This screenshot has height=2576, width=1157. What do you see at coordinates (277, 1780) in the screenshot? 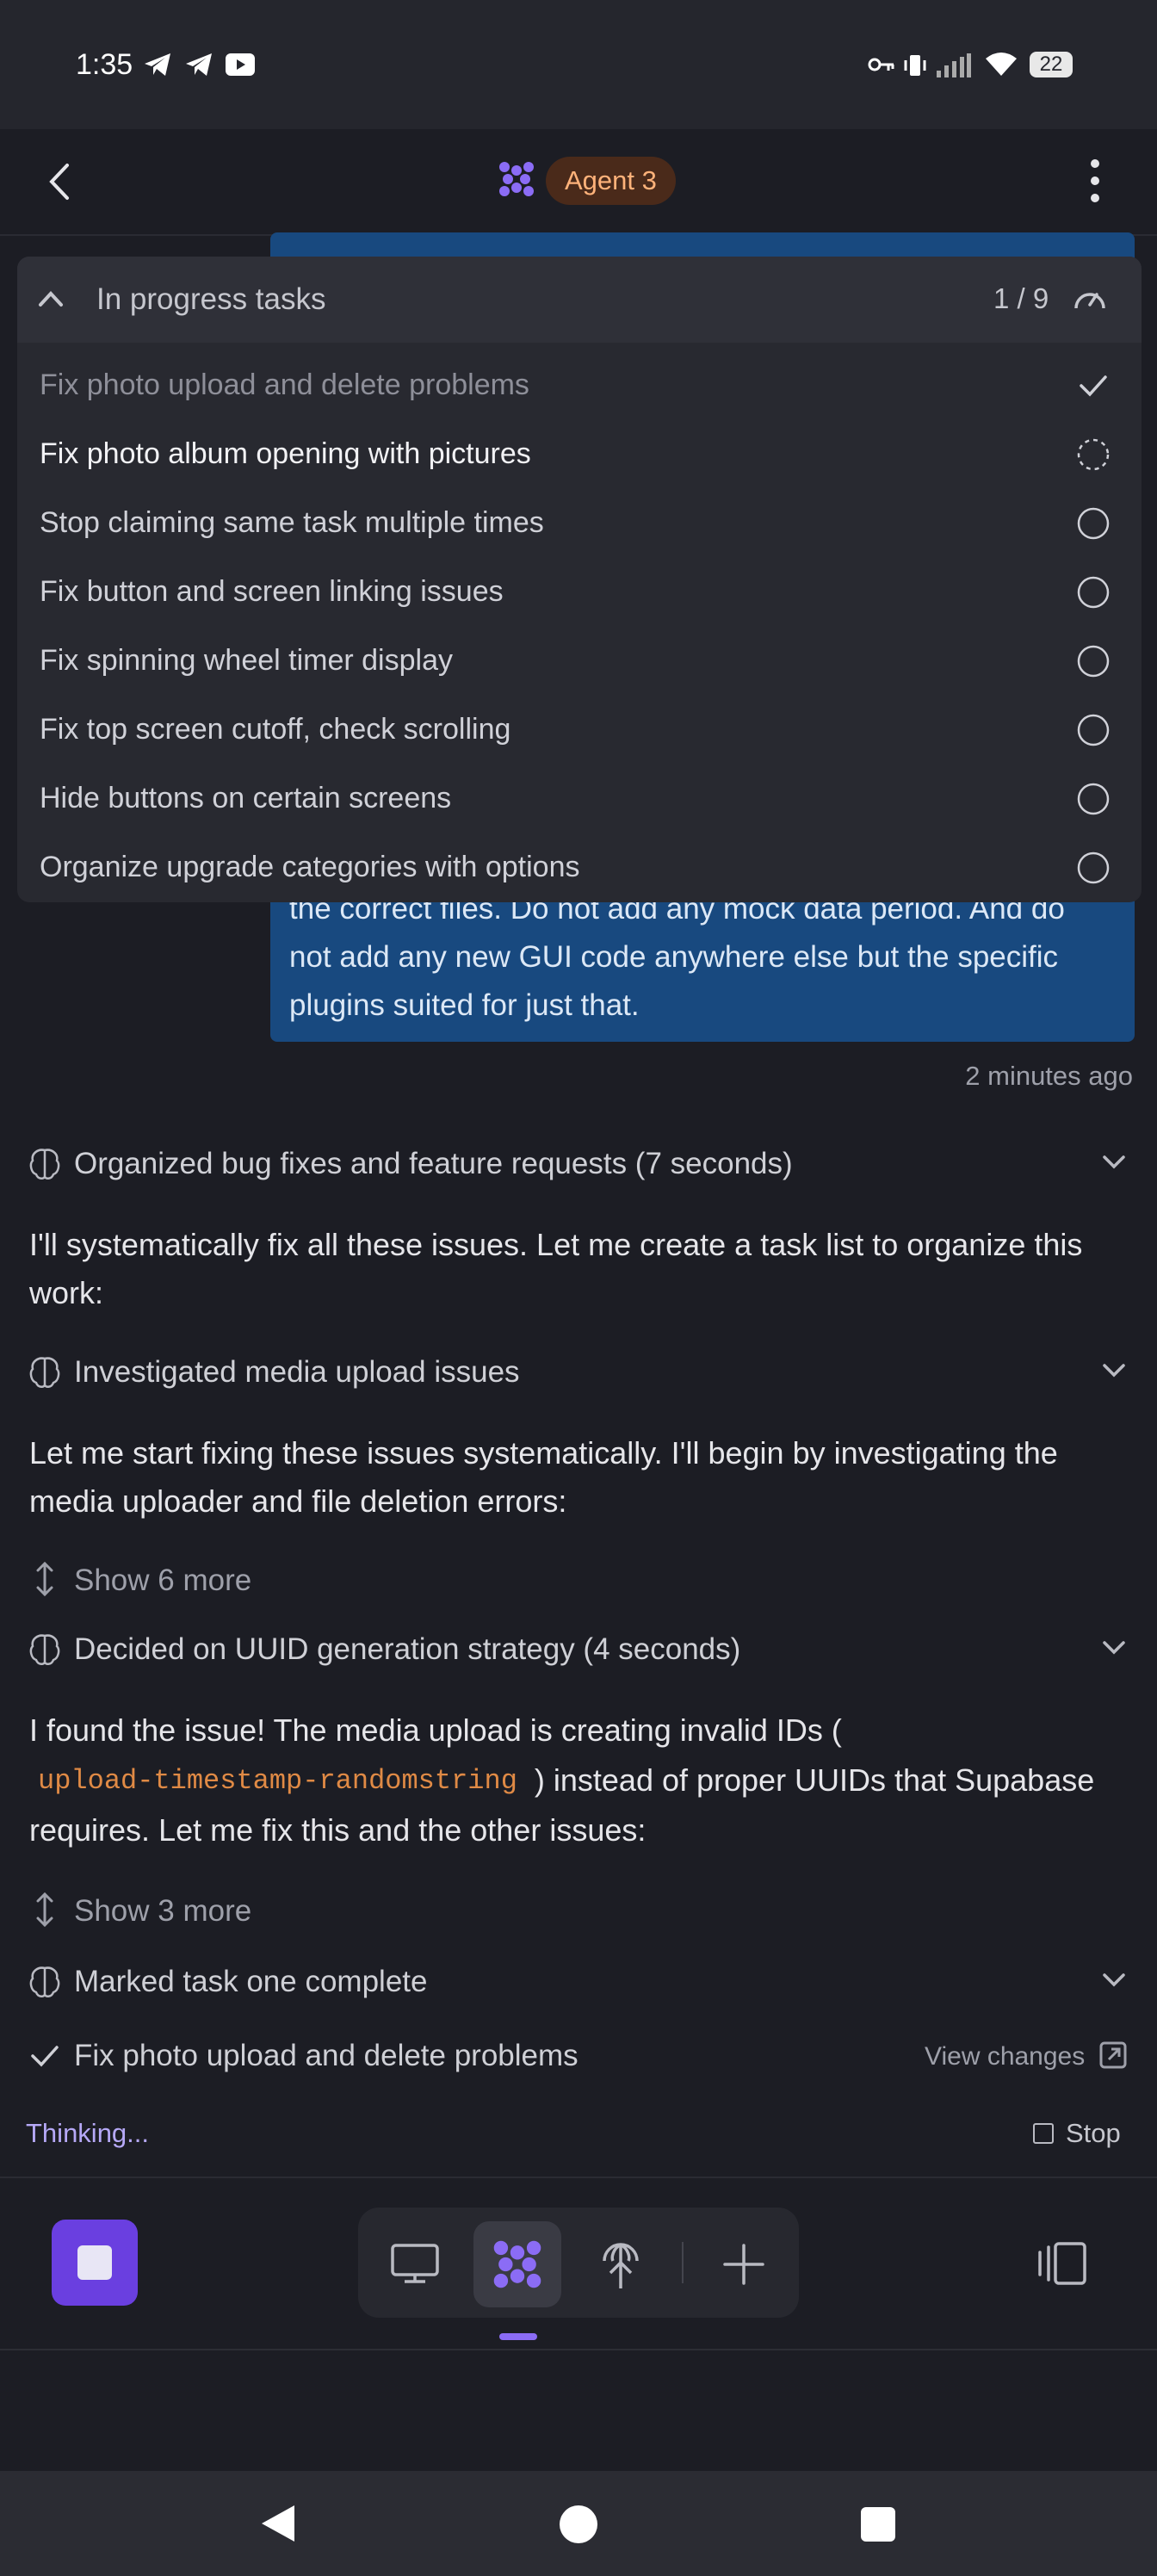
I see `inline-code: upload-timestamp-randomstring` at bounding box center [277, 1780].